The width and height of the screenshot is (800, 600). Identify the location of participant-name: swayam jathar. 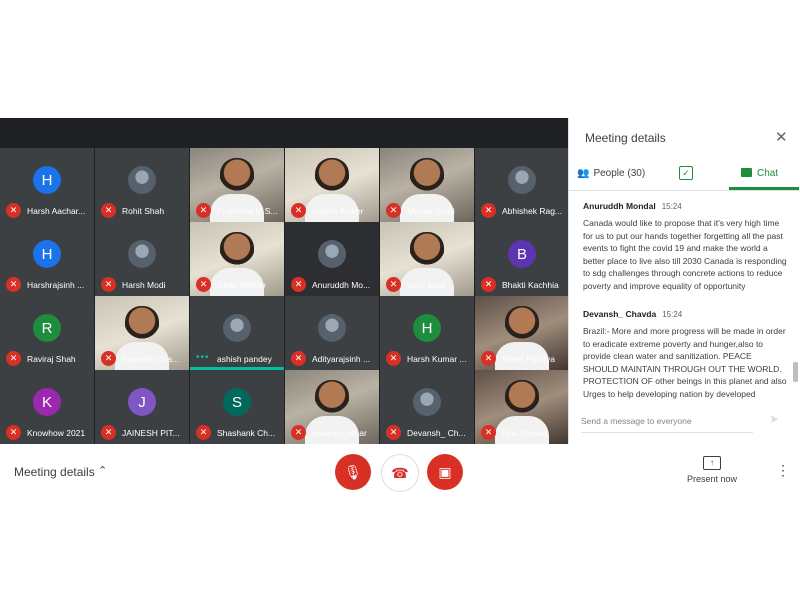
(339, 433).